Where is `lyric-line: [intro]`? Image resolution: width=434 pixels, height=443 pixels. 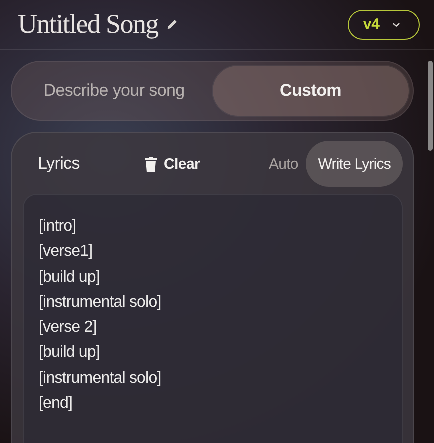 lyric-line: [intro] is located at coordinates (58, 227).